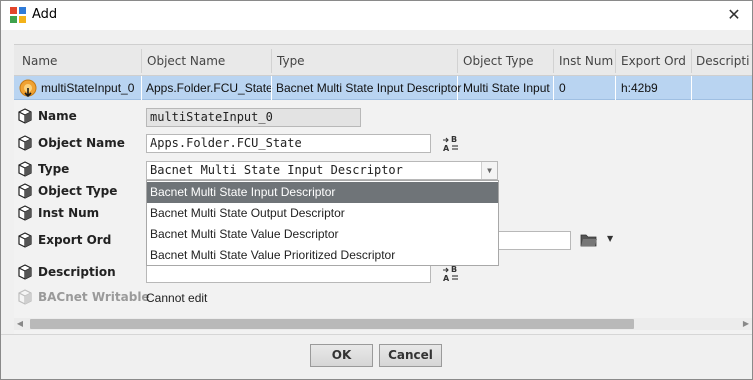  Describe the element at coordinates (332, 324) in the screenshot. I see `scrollbar-thumb` at that location.